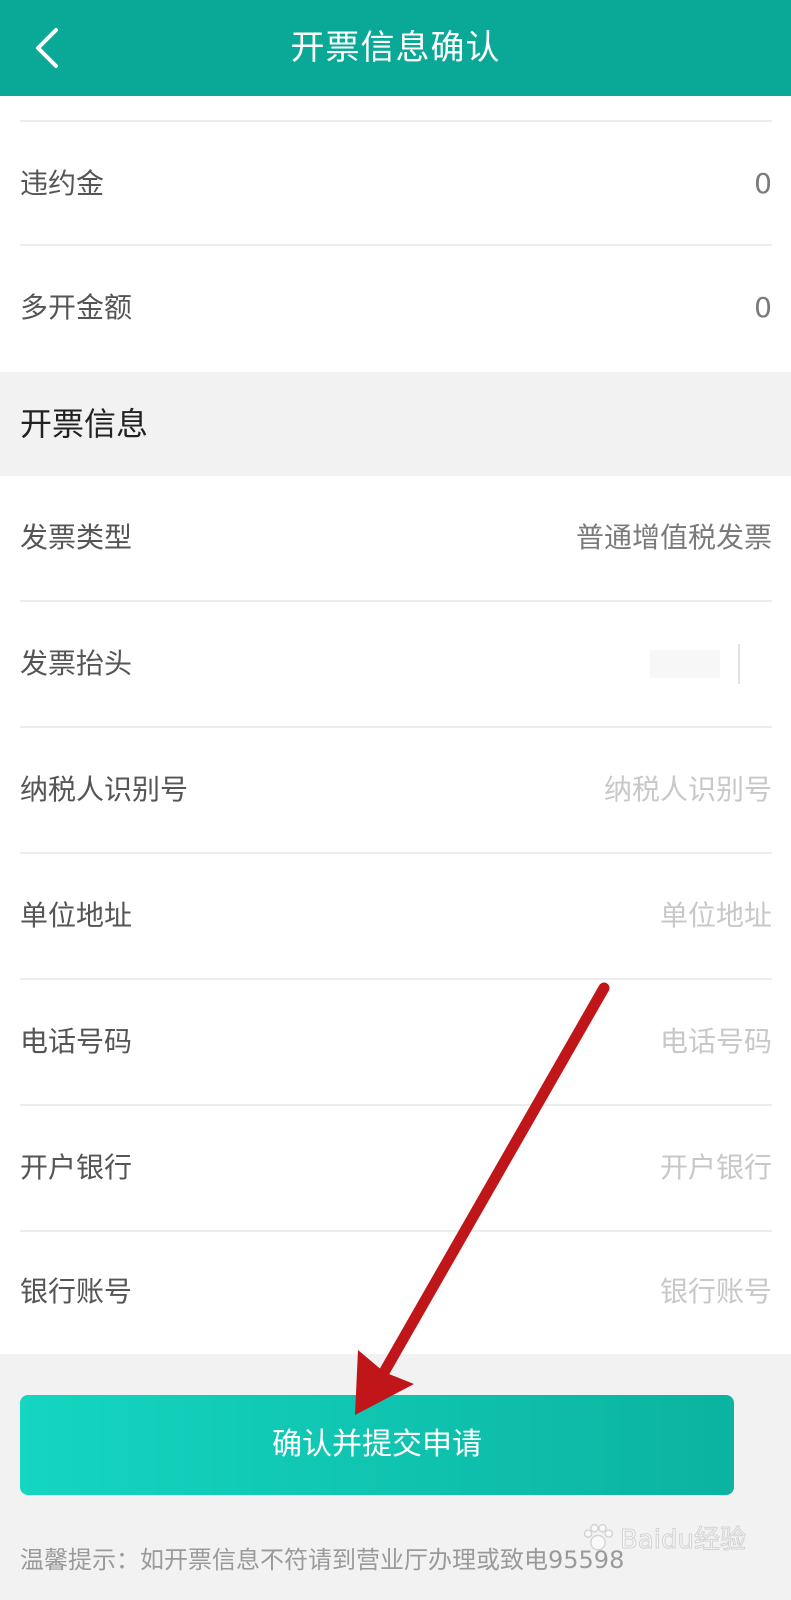  I want to click on baidu-jingyan-watermark: Baidu经验, so click(680, 1540).